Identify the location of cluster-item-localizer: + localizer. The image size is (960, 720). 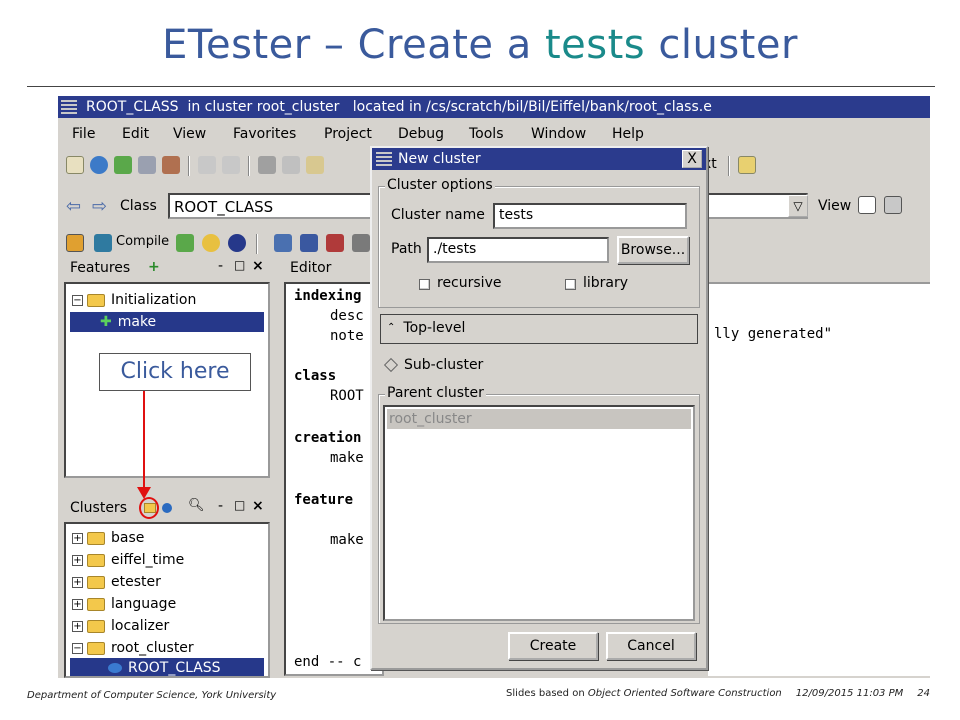
(120, 626).